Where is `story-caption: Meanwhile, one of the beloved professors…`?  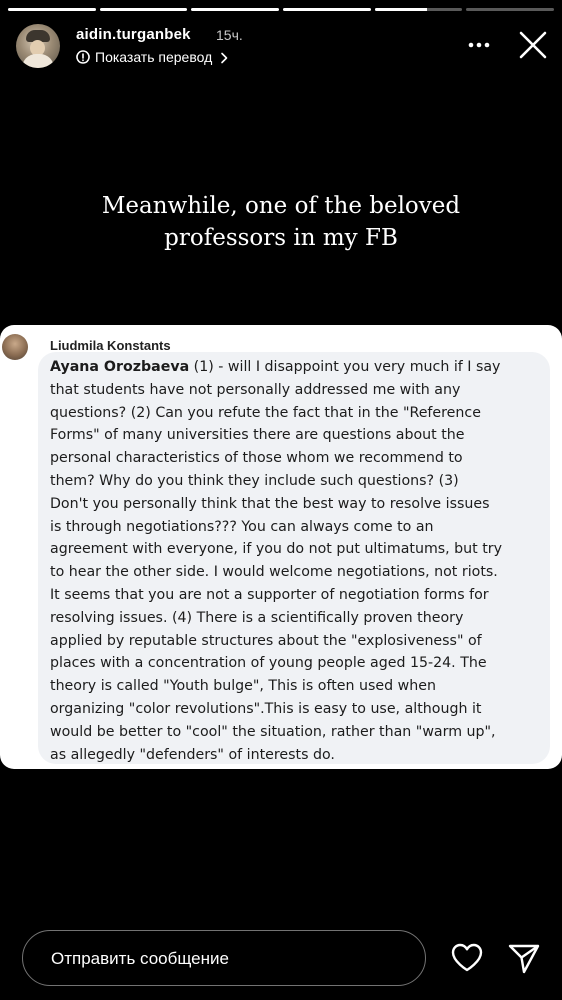 story-caption: Meanwhile, one of the beloved professors… is located at coordinates (281, 222).